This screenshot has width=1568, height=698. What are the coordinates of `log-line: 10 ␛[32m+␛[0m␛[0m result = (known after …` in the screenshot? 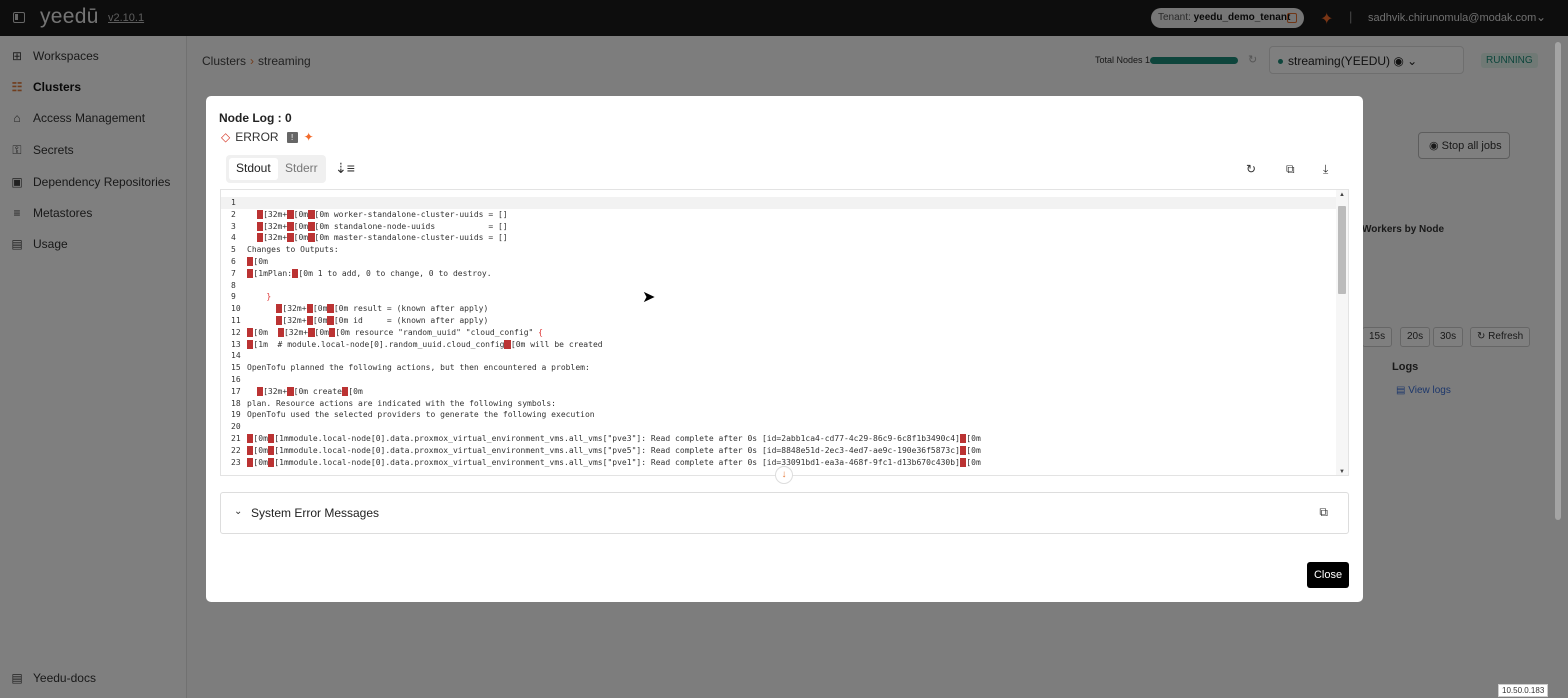 It's located at (354, 309).